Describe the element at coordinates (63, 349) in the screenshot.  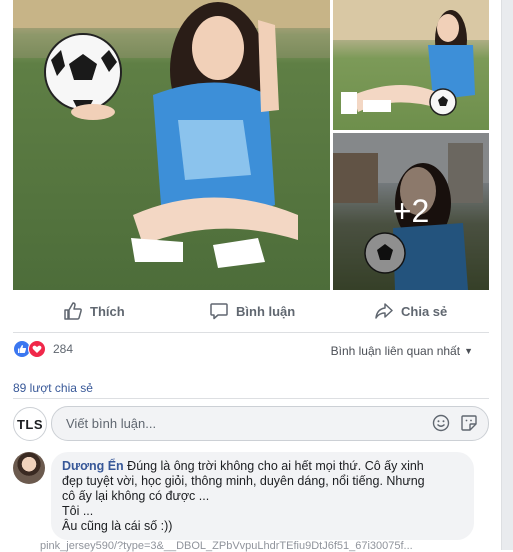
I see `reaction-count: 284` at that location.